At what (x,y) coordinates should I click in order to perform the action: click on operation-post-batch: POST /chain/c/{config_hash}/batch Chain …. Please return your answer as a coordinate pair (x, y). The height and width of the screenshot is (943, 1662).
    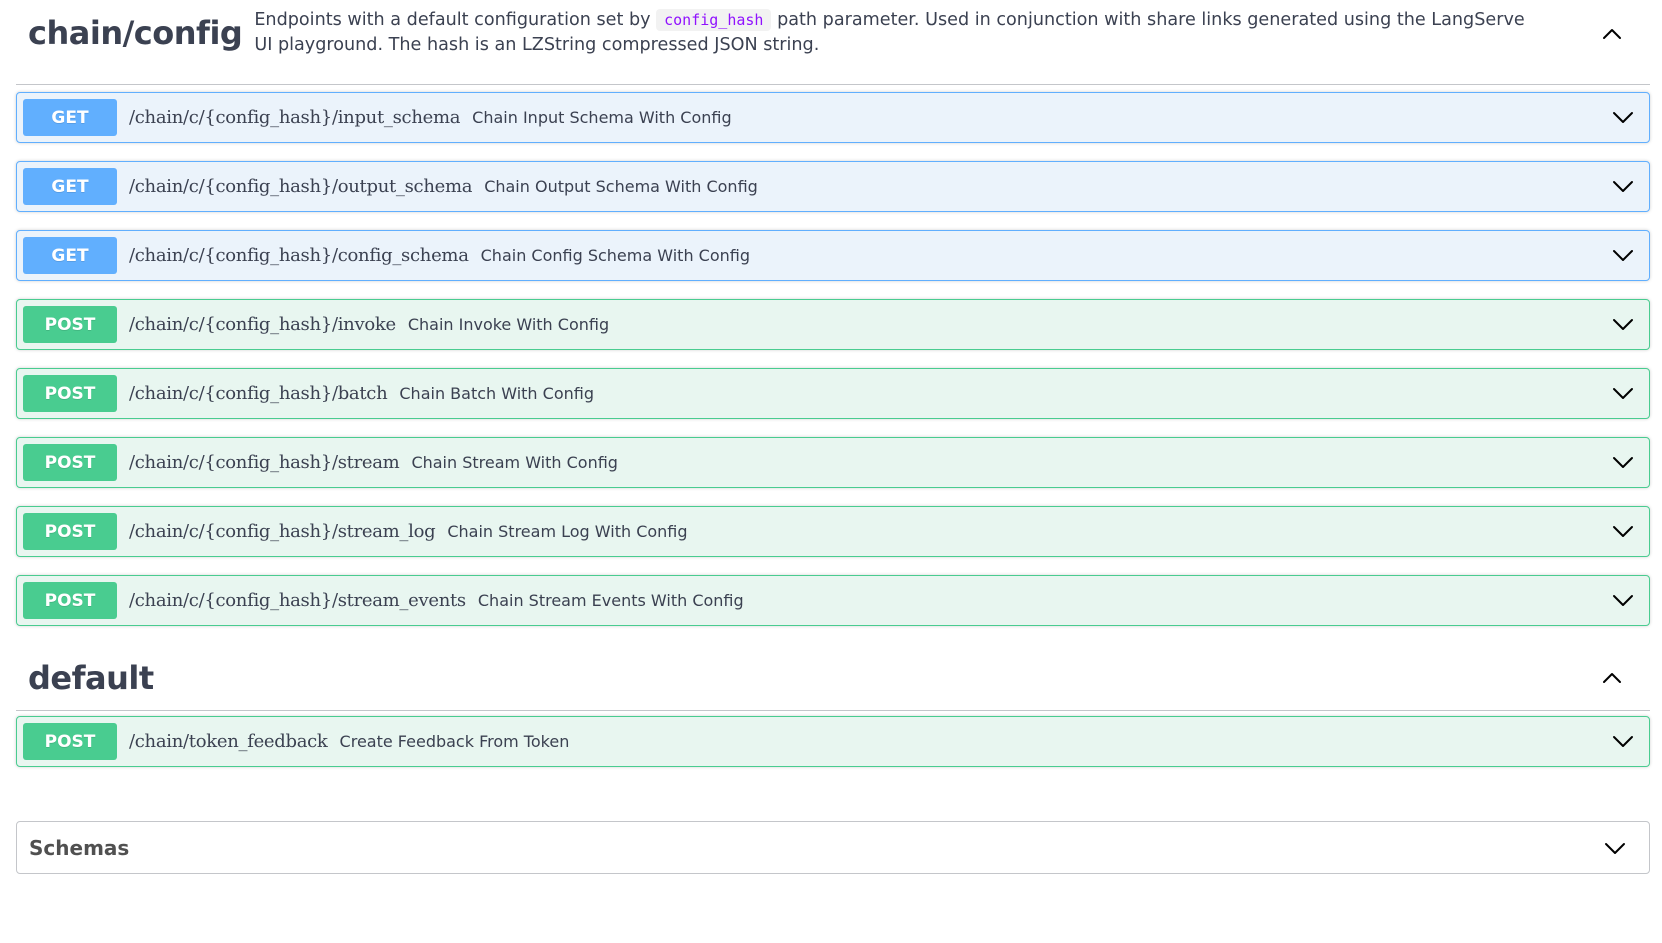
    Looking at the image, I should click on (833, 393).